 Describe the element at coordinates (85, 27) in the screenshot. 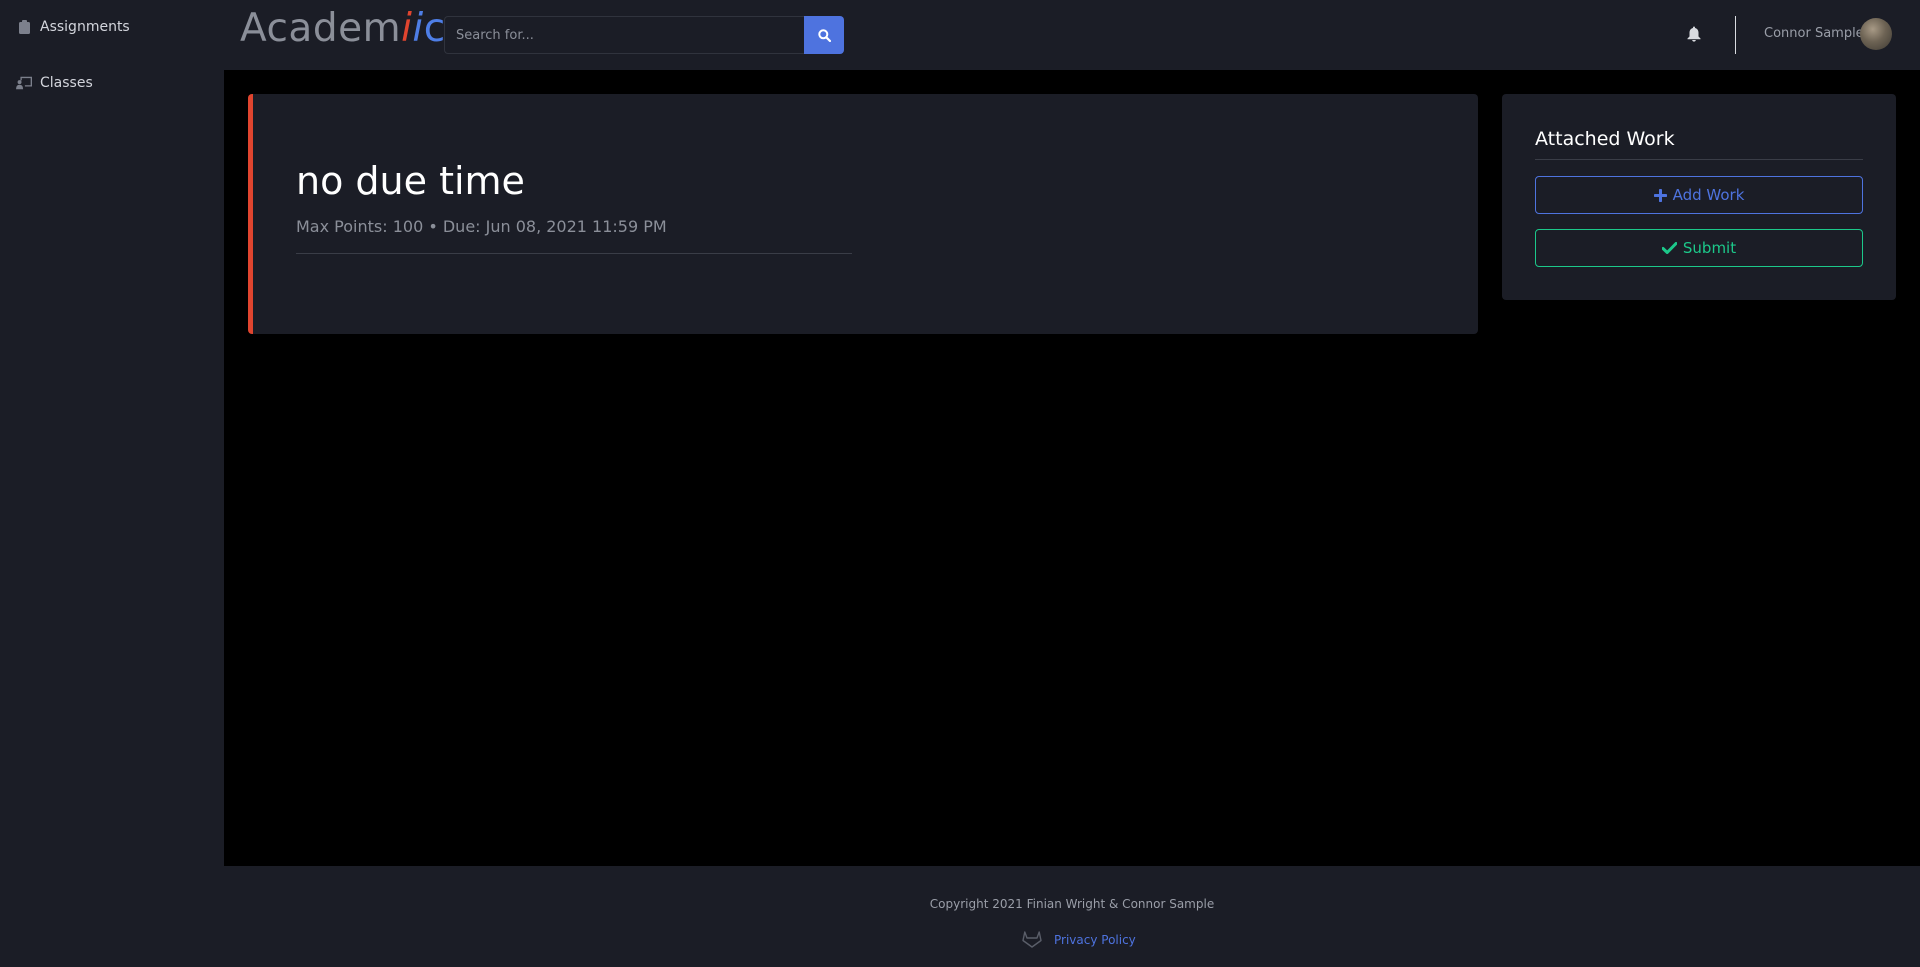

I see `sidebar-item-label: Assignments` at that location.